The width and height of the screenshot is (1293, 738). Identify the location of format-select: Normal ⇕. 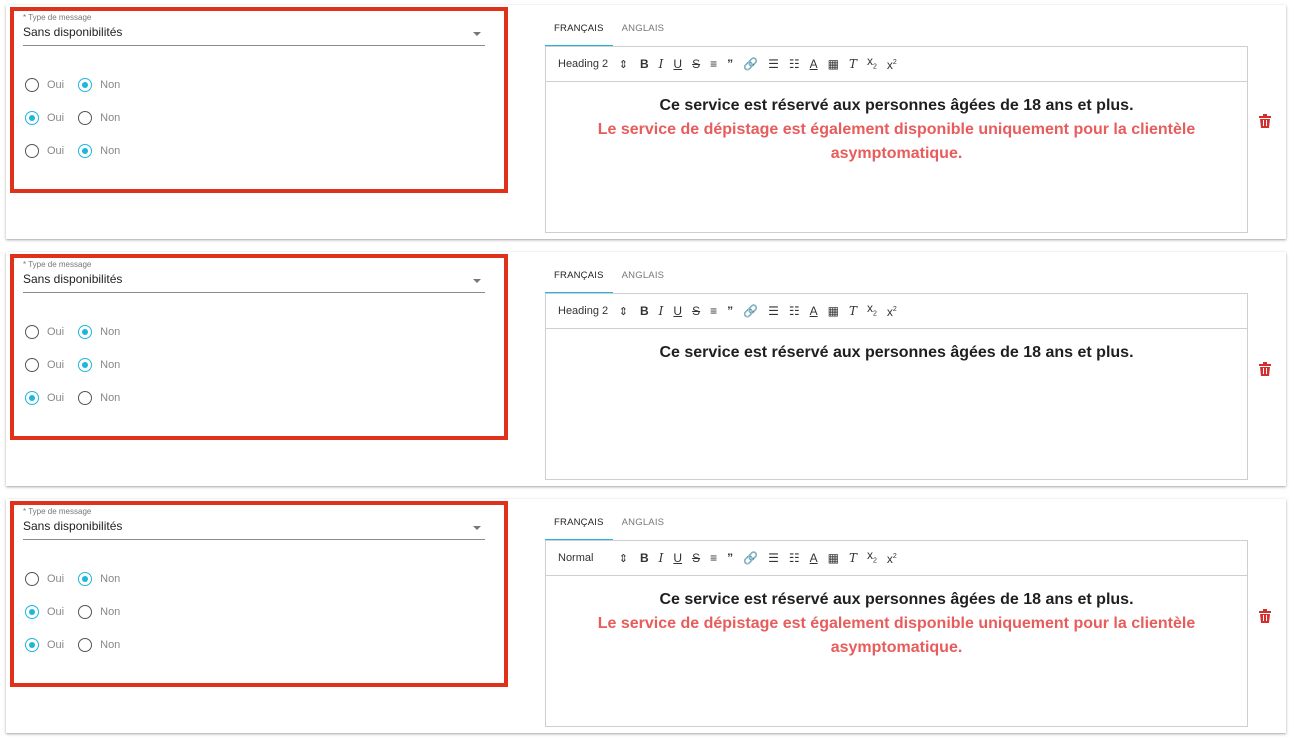
(596, 558).